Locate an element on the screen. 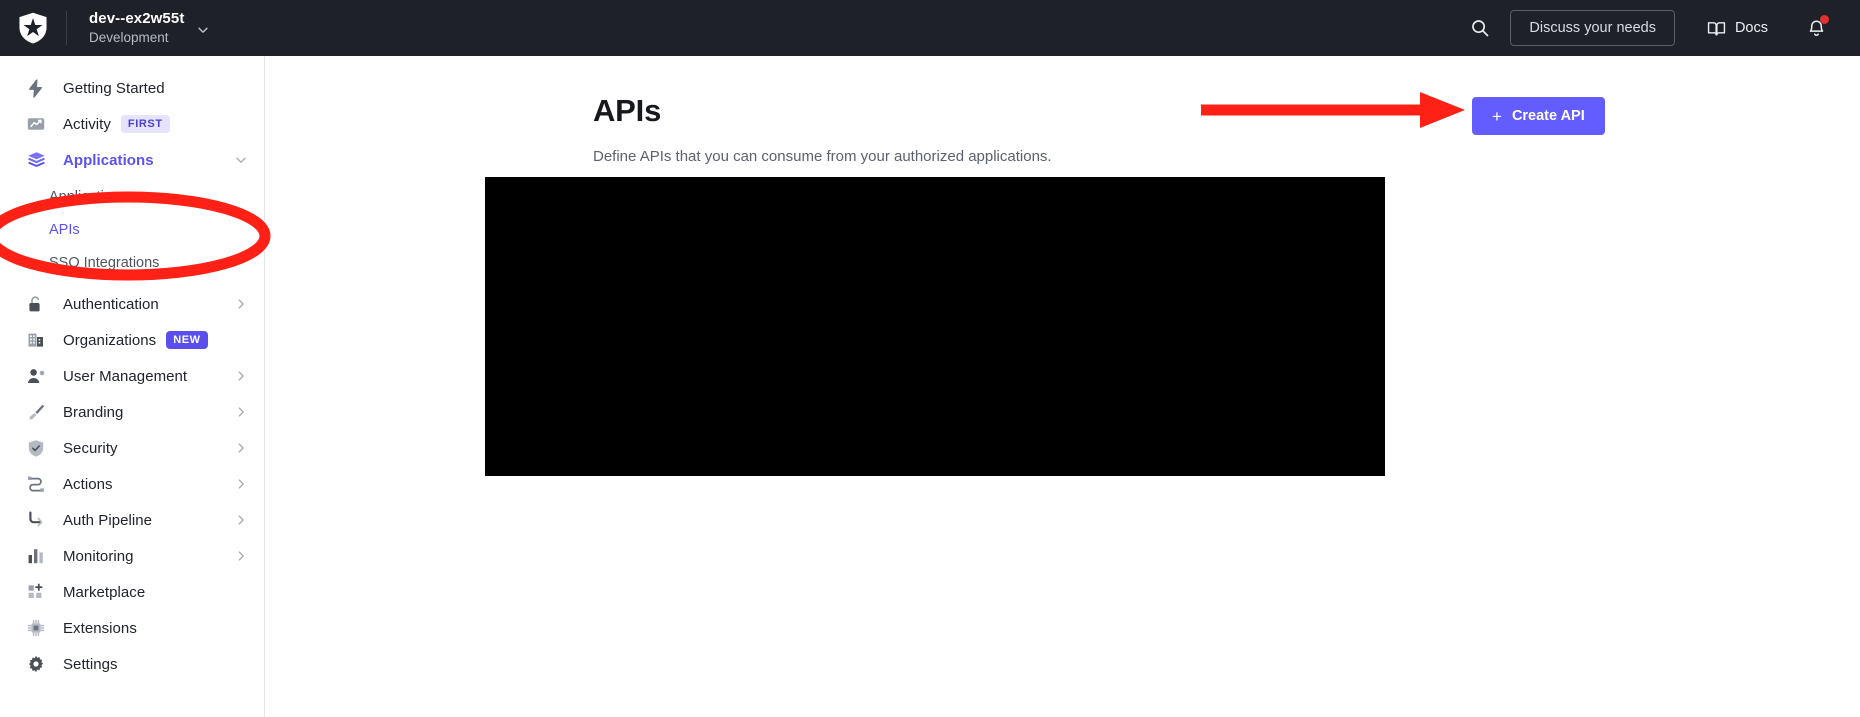 The width and height of the screenshot is (1860, 717). search-icon is located at coordinates (1480, 28).